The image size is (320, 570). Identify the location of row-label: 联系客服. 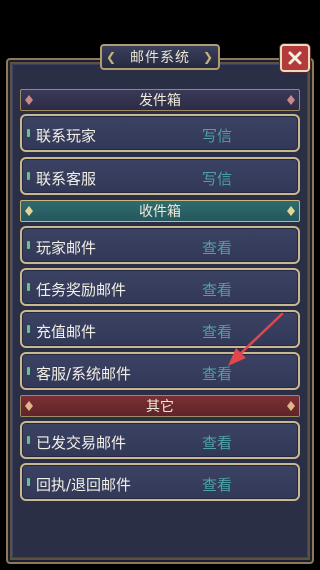
(66, 179).